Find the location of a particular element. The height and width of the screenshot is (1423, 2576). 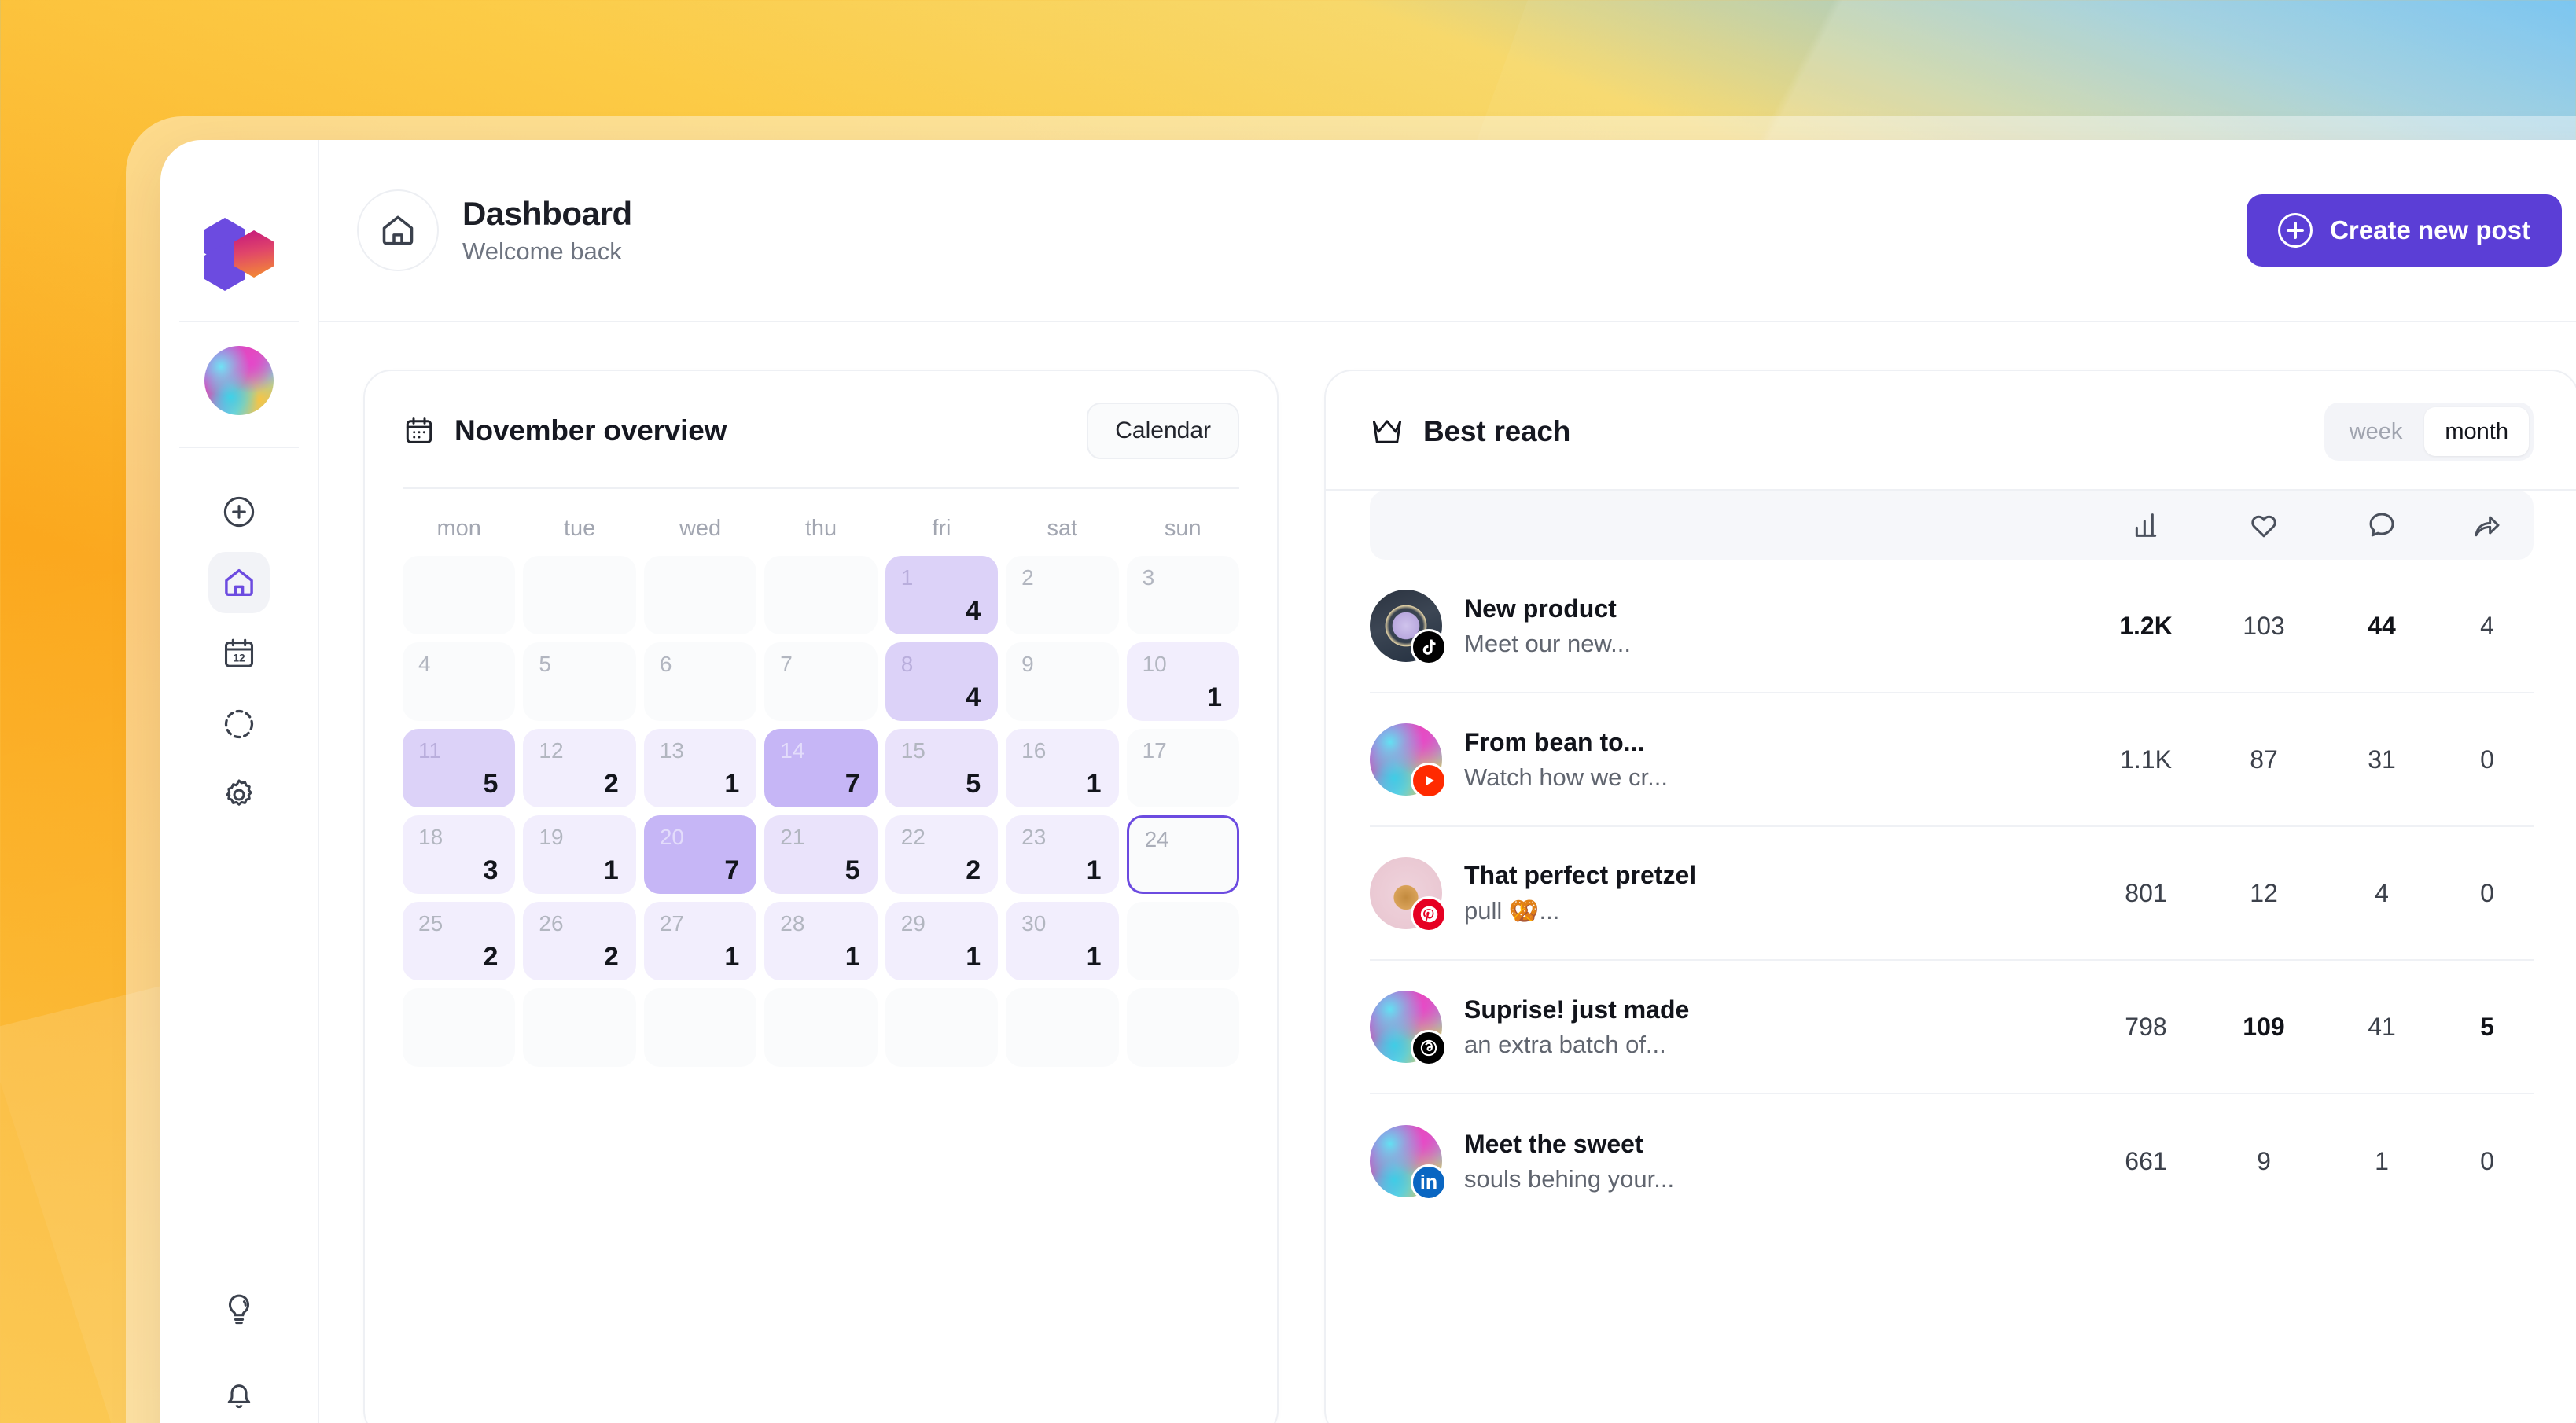

calendar-day-cell: 7 is located at coordinates (821, 681).